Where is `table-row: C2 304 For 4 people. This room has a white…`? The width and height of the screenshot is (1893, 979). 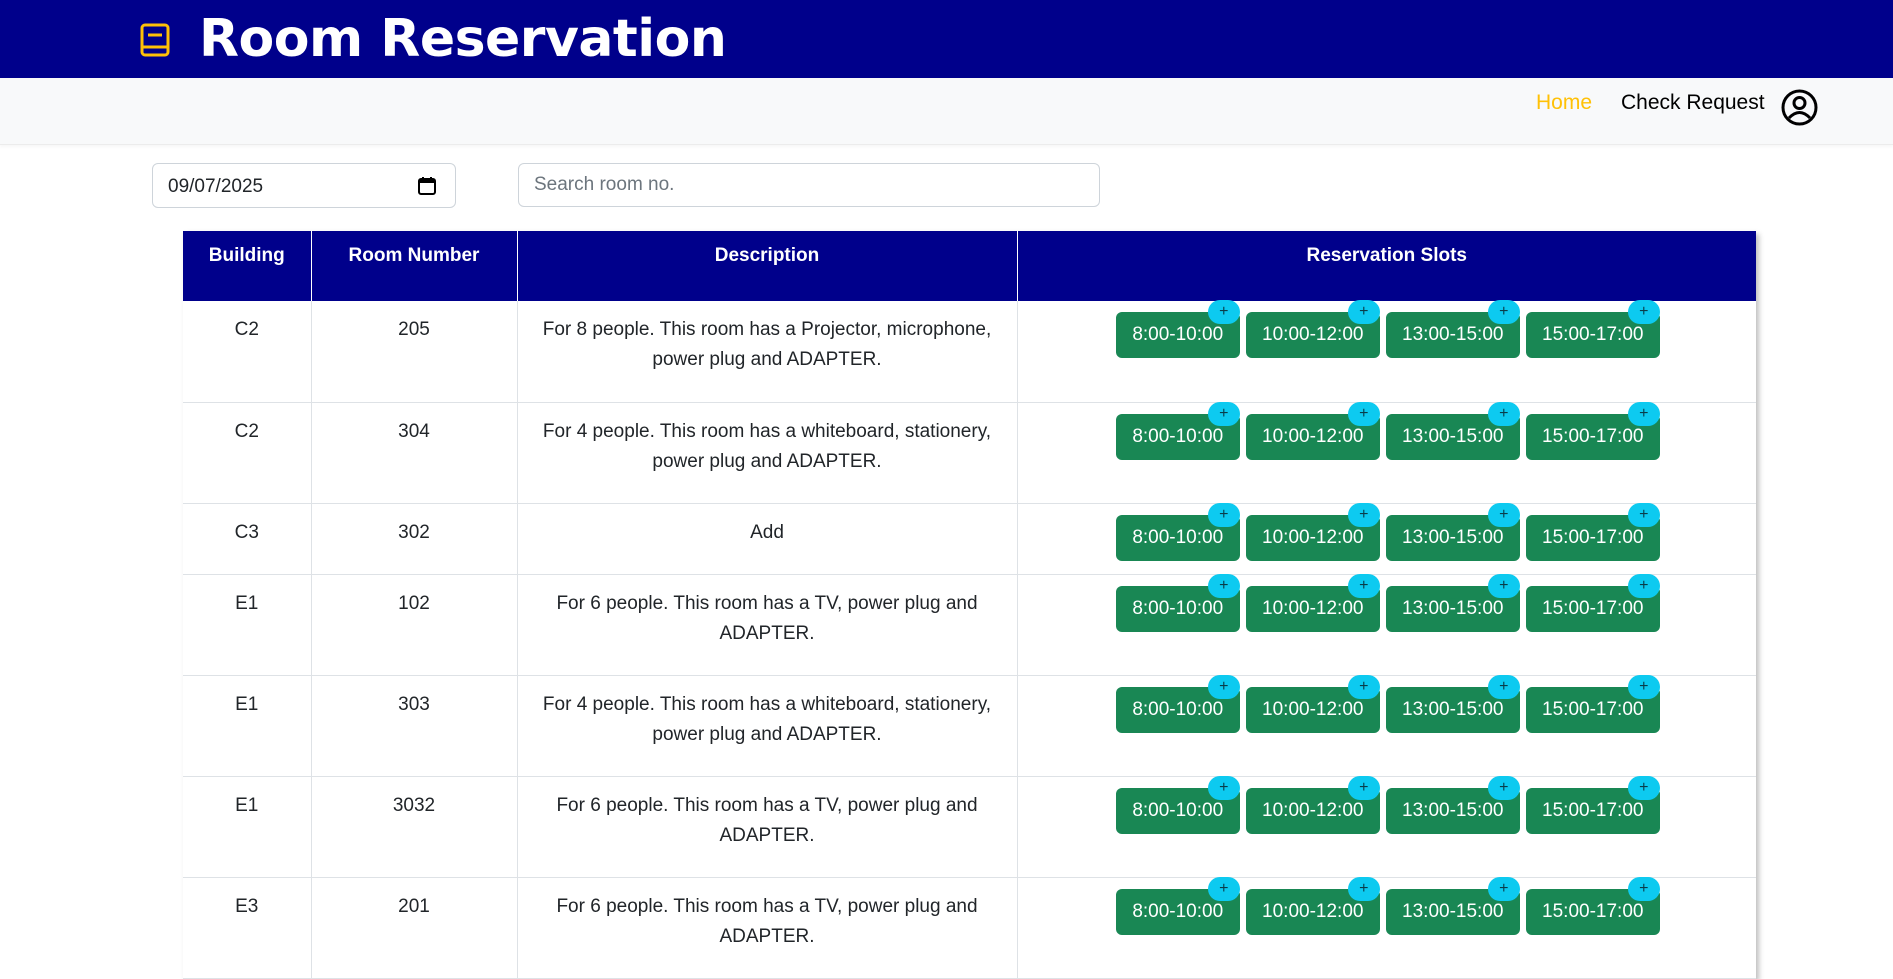 table-row: C2 304 For 4 people. This room has a white… is located at coordinates (969, 452).